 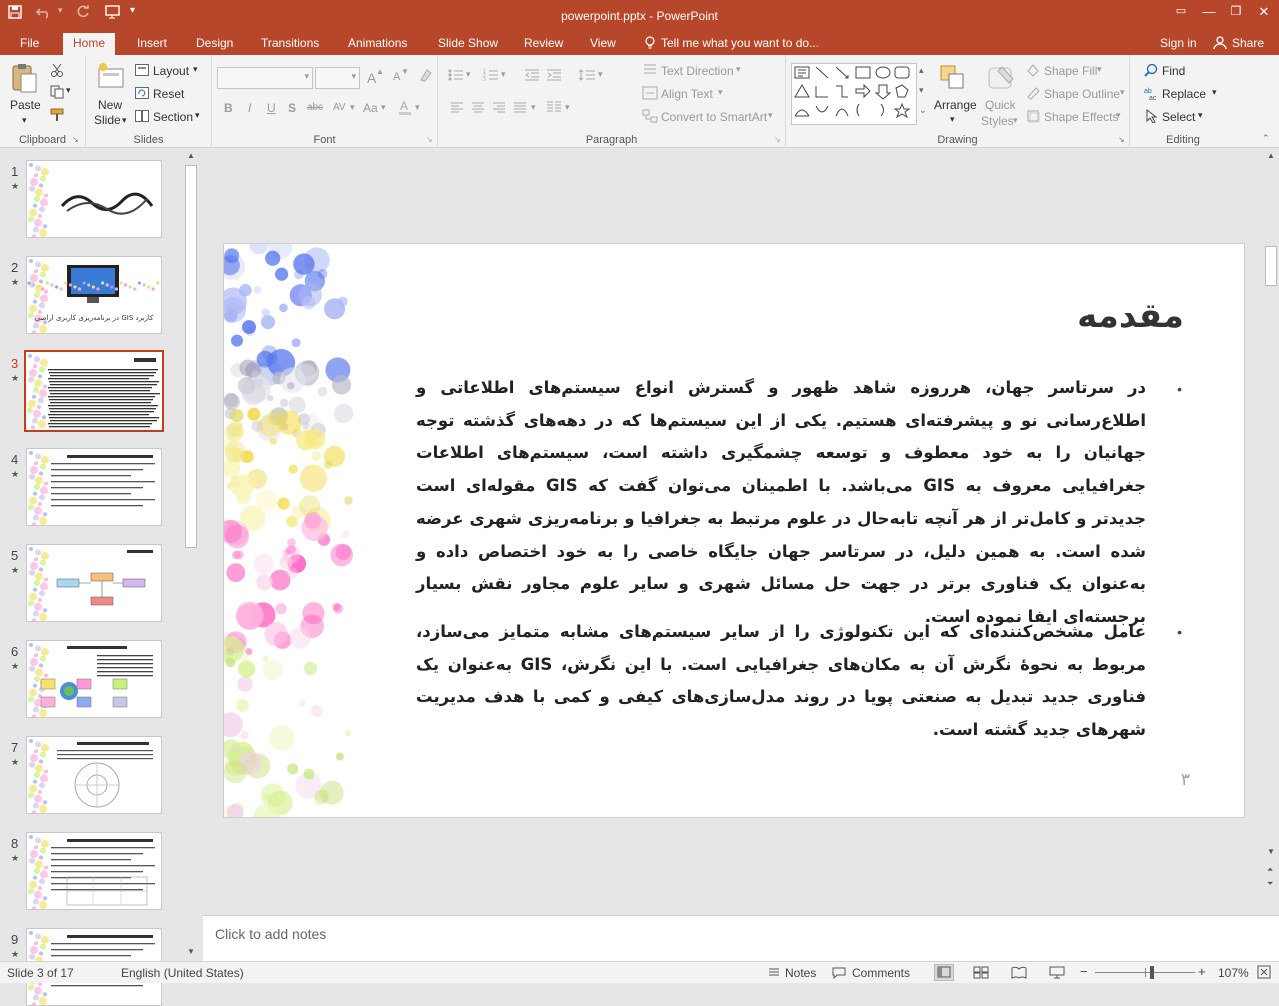 What do you see at coordinates (955, 105) in the screenshot?
I see `arrange-button: Arrange` at bounding box center [955, 105].